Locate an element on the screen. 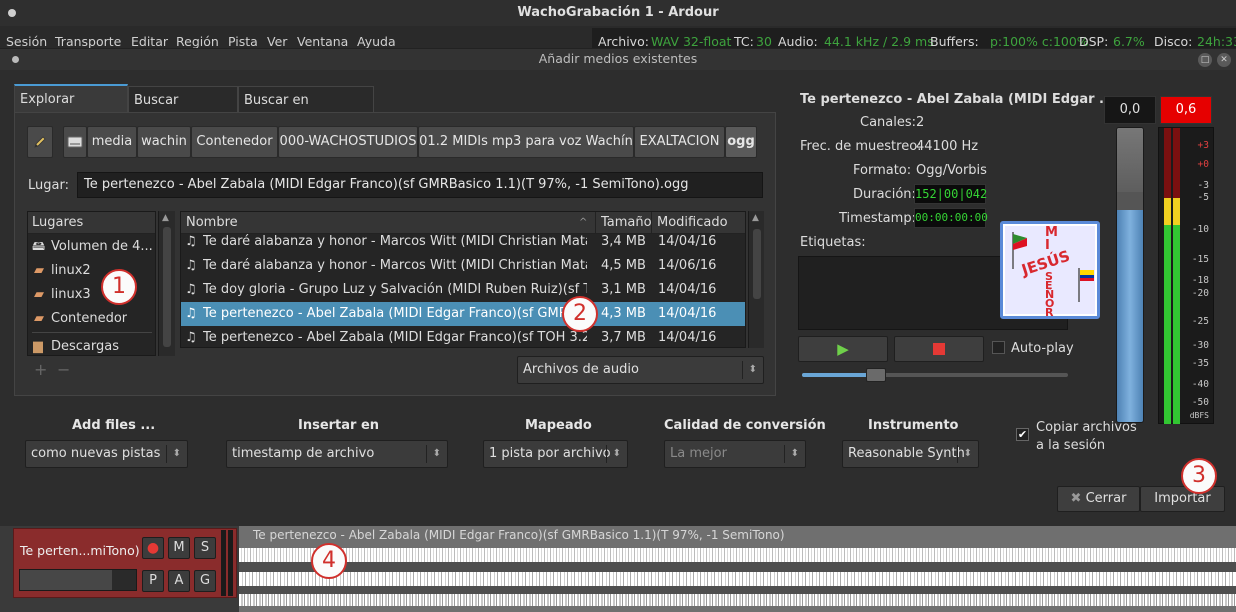 The image size is (1236, 612). menu-transporte: Transporte is located at coordinates (88, 41).